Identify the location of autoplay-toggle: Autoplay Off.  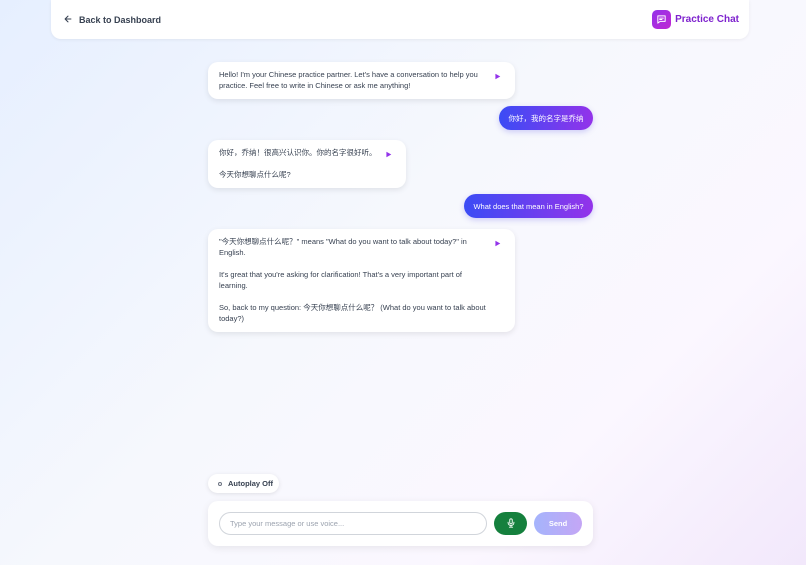
(243, 483).